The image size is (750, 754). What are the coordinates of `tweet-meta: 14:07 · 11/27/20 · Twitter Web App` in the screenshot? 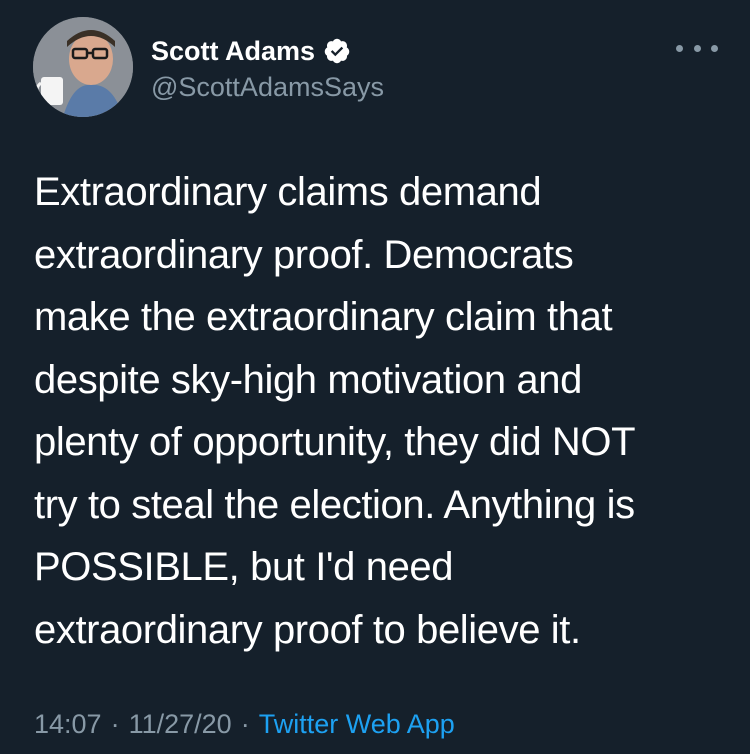 It's located at (244, 724).